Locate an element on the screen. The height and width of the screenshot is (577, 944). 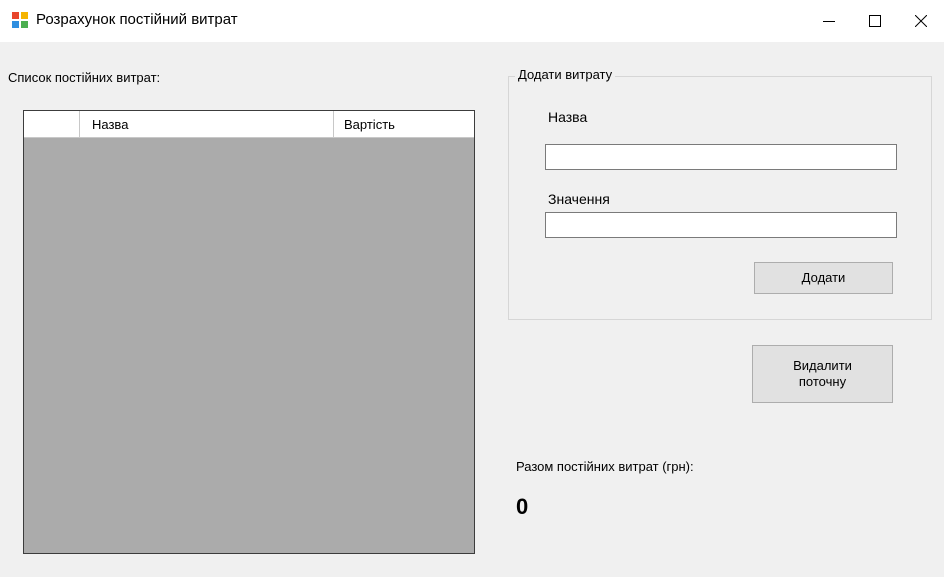
expenses-list-label: Список постійних витрат: is located at coordinates (84, 77).